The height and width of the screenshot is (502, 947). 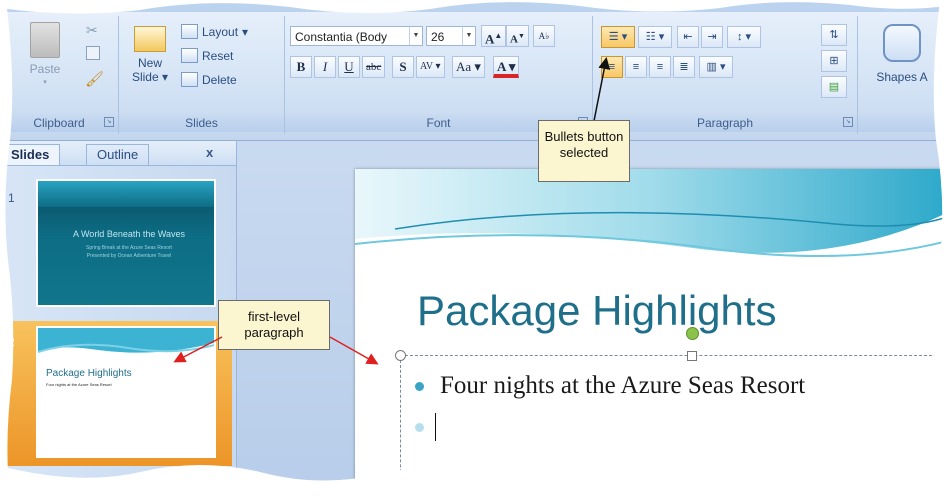 I want to click on font-color-button: A ▾, so click(x=506, y=67).